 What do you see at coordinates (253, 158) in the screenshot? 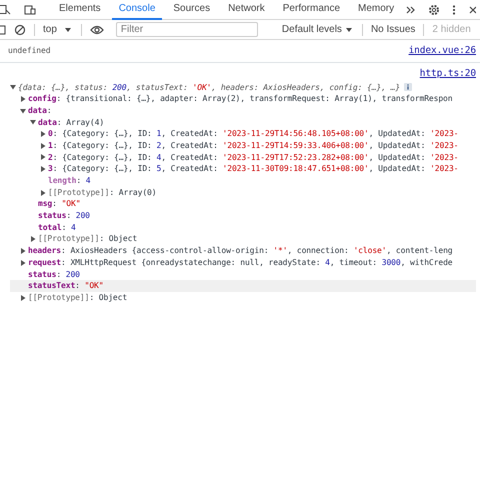
I see `property-text: 2: {Category: {…}, ID: 4, CreatedAt: '2023-11-29T17:52:23.282+08:00', UpdatedAt: '2023-` at bounding box center [253, 158].